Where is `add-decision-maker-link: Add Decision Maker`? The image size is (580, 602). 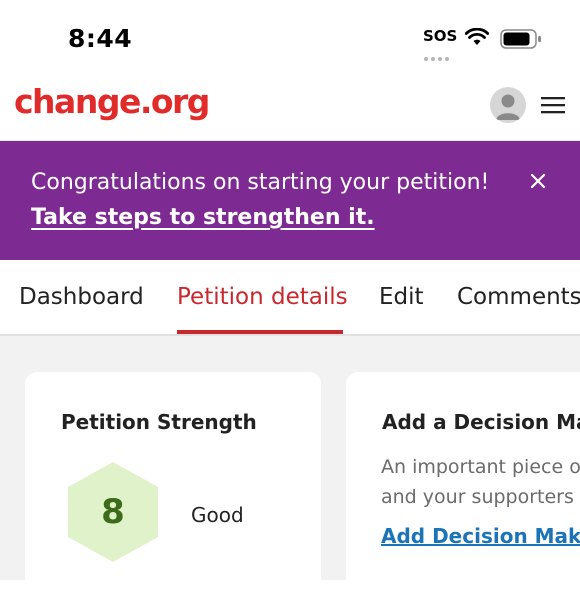
add-decision-maker-link: Add Decision Maker is located at coordinates (480, 536).